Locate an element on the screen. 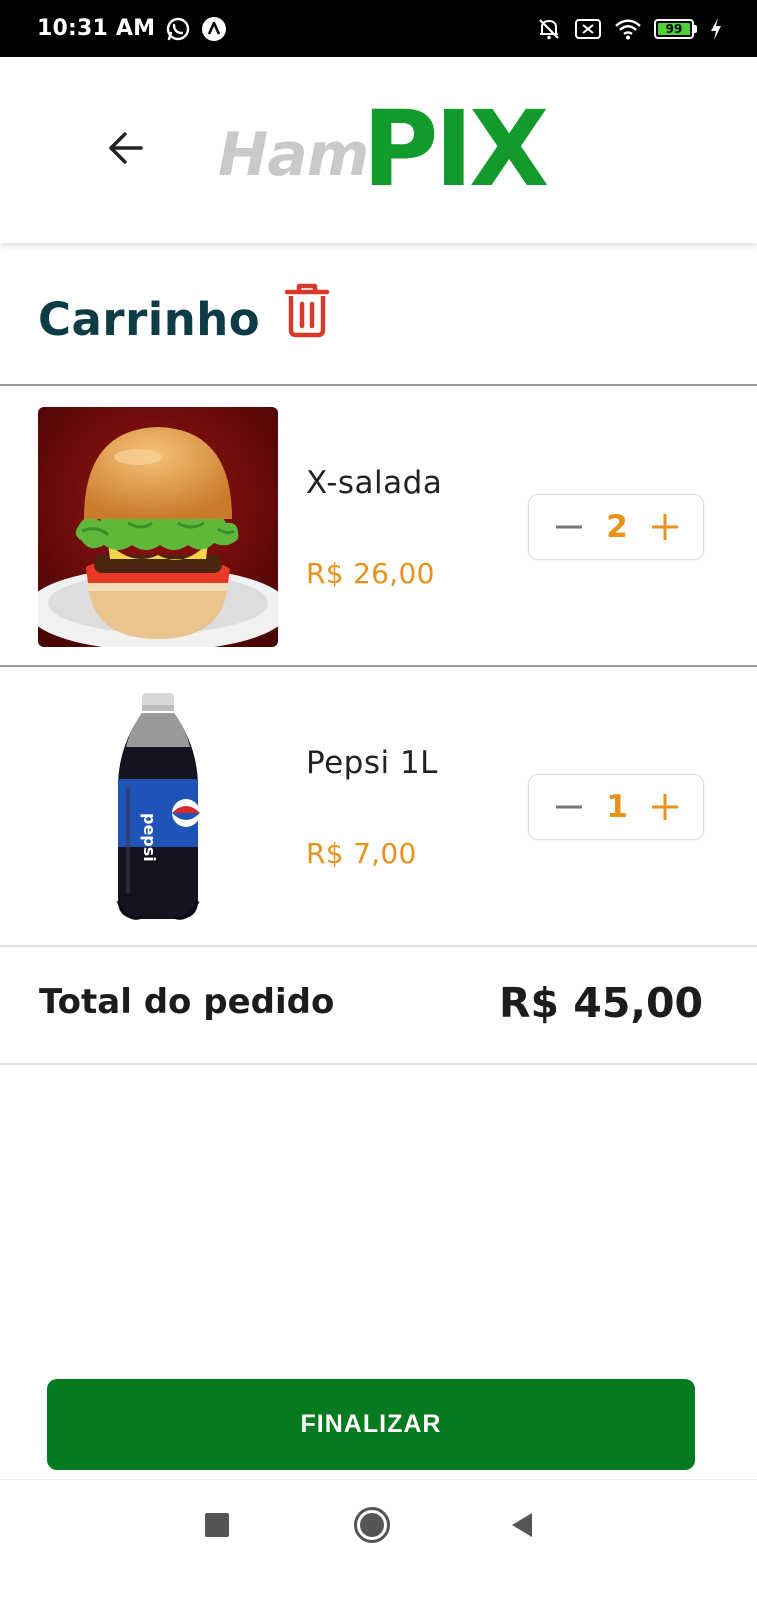  trash-icon is located at coordinates (307, 312).